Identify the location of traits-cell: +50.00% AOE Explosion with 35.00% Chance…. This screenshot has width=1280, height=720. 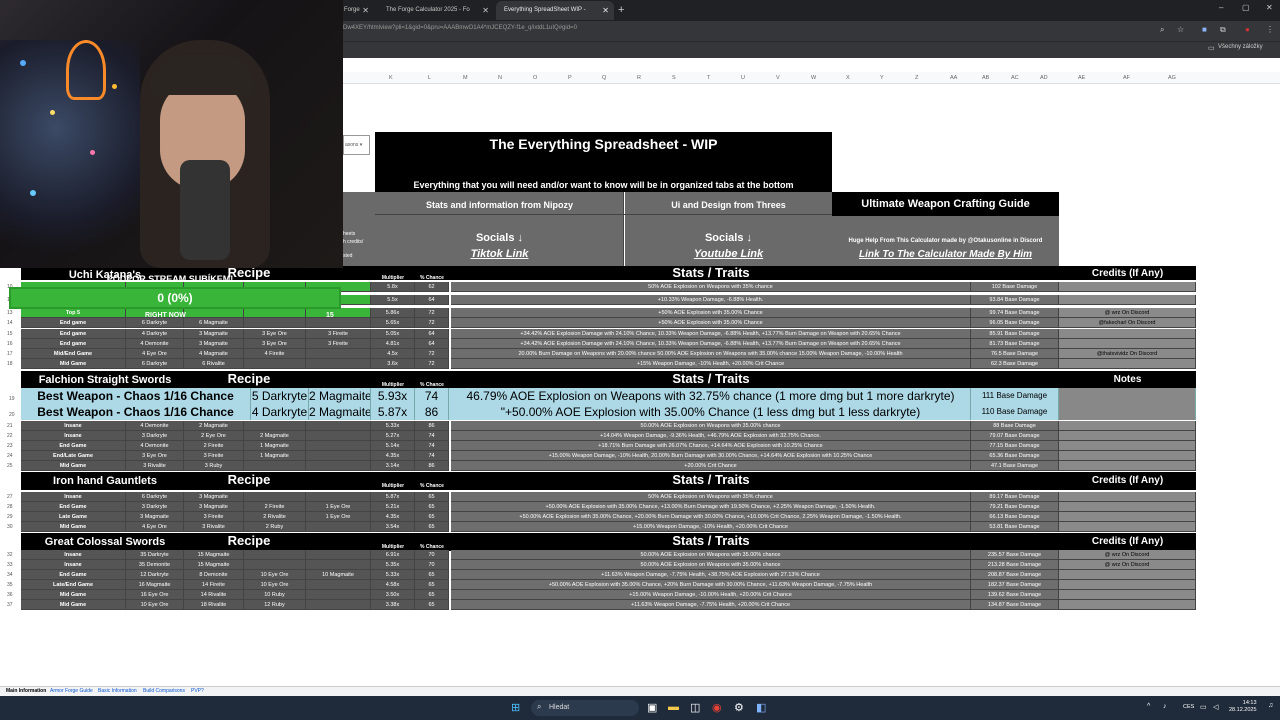
(711, 585).